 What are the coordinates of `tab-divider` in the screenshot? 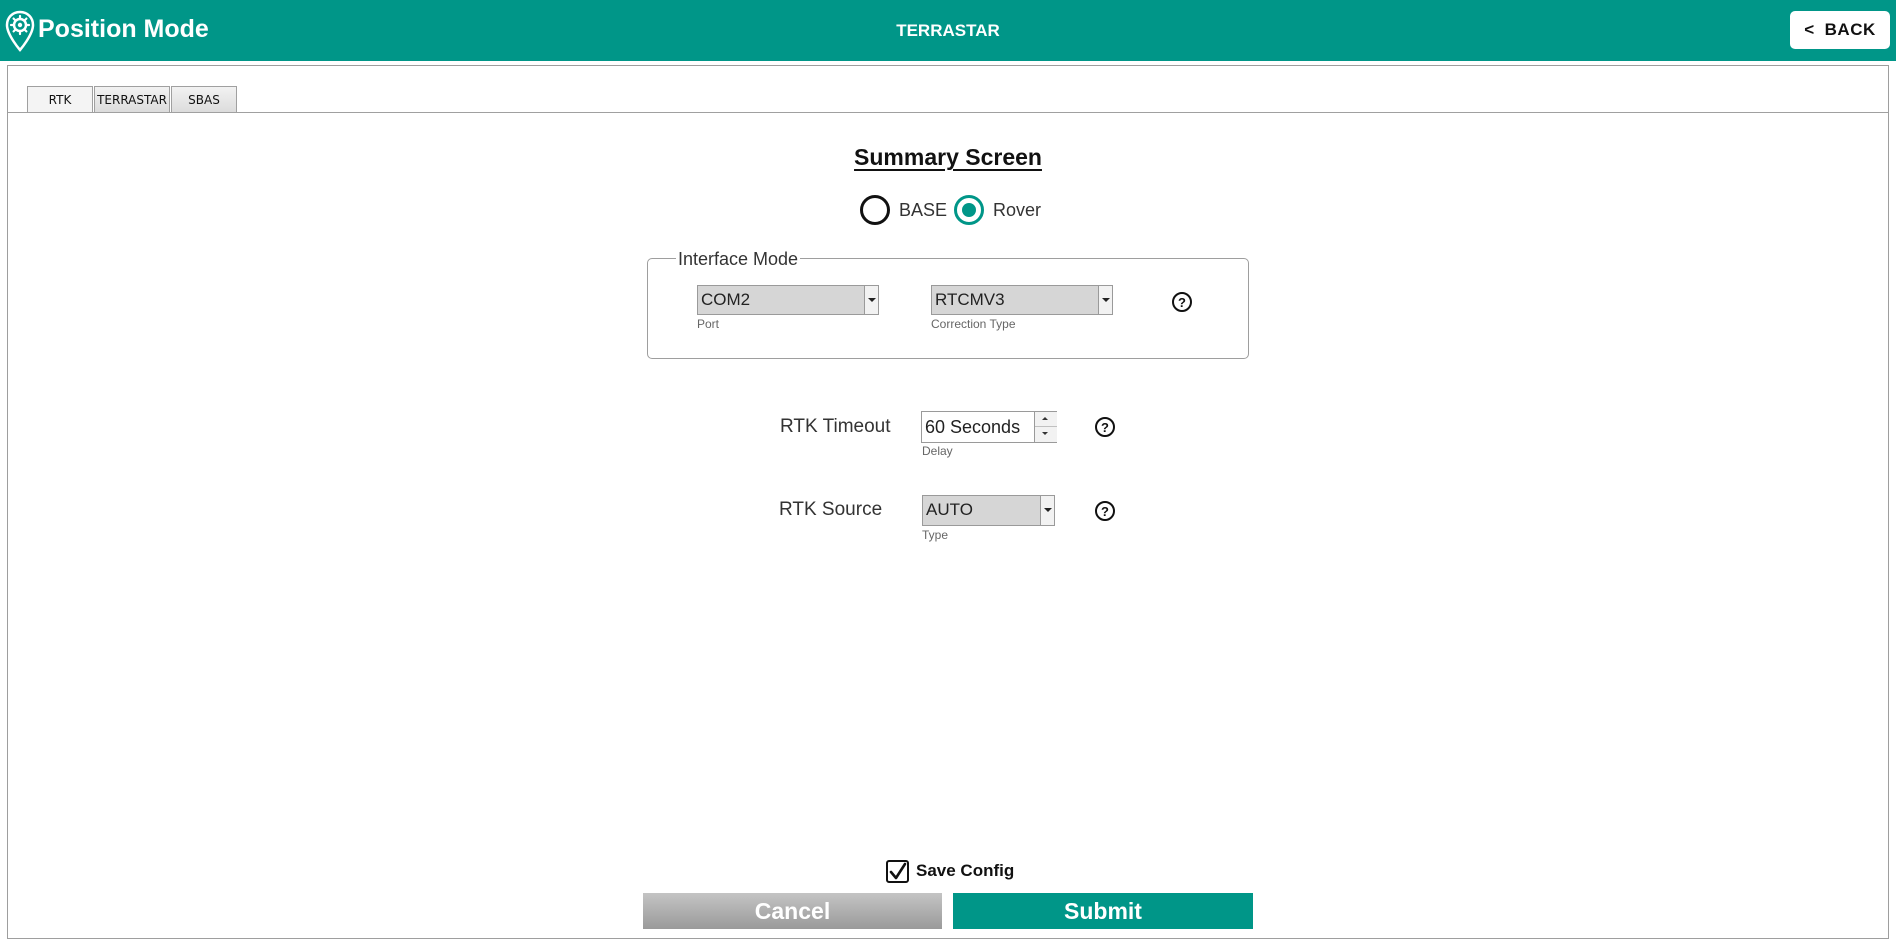 It's located at (948, 112).